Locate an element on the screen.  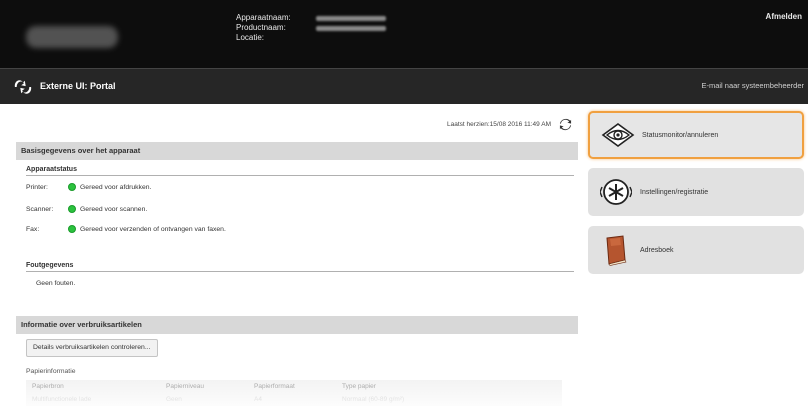
refresh-icon is located at coordinates (565, 124).